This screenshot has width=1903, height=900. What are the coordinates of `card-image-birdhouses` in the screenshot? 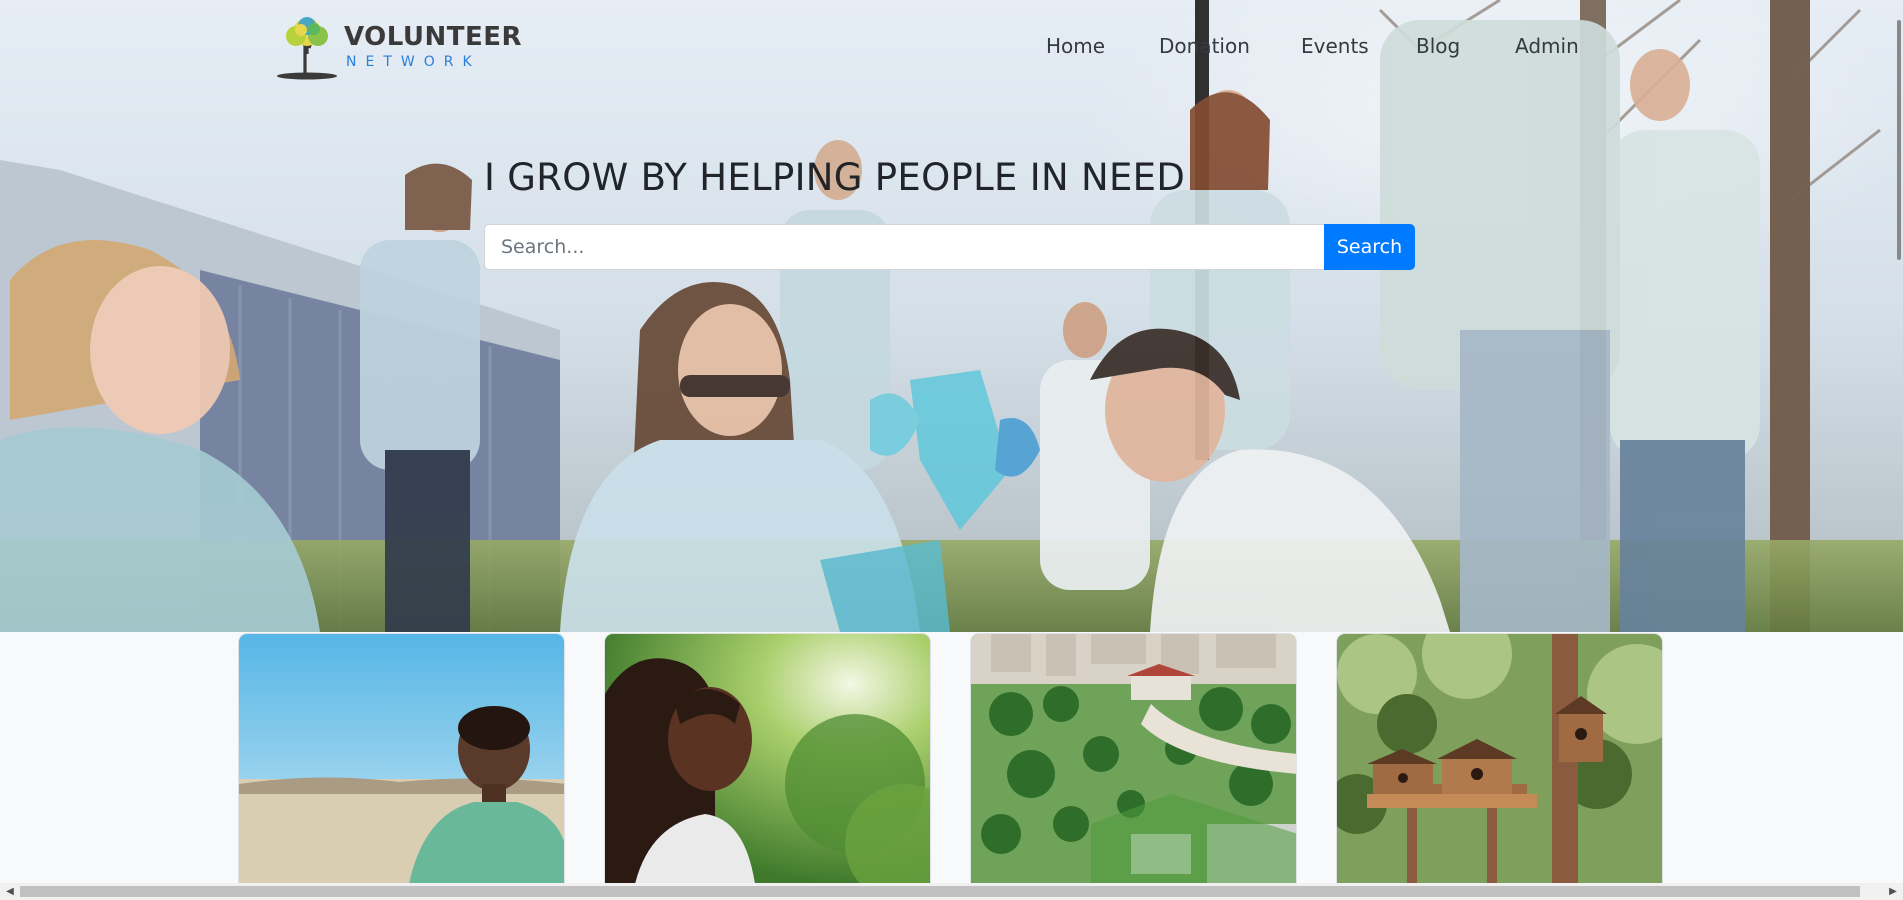 It's located at (1499, 758).